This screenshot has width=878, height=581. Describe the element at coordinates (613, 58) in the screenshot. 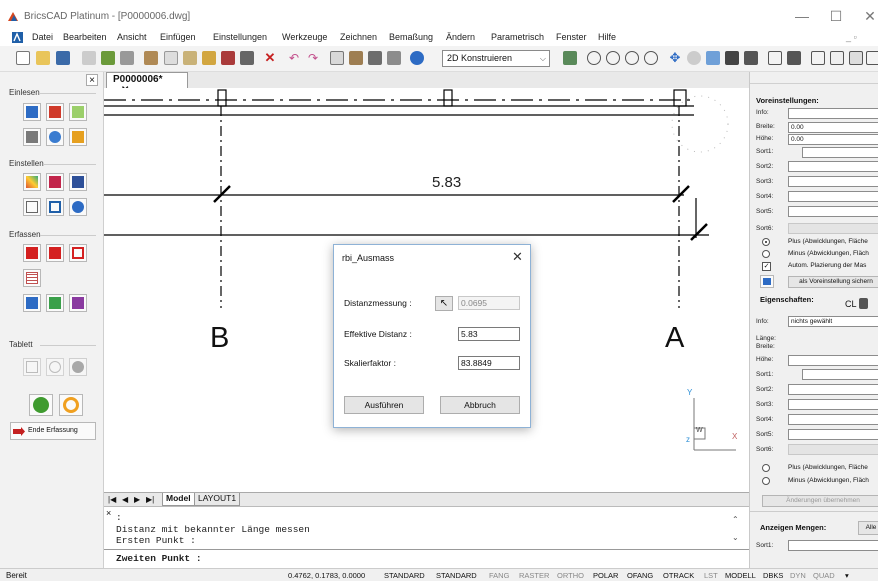

I see `zoom-out-icon` at that location.